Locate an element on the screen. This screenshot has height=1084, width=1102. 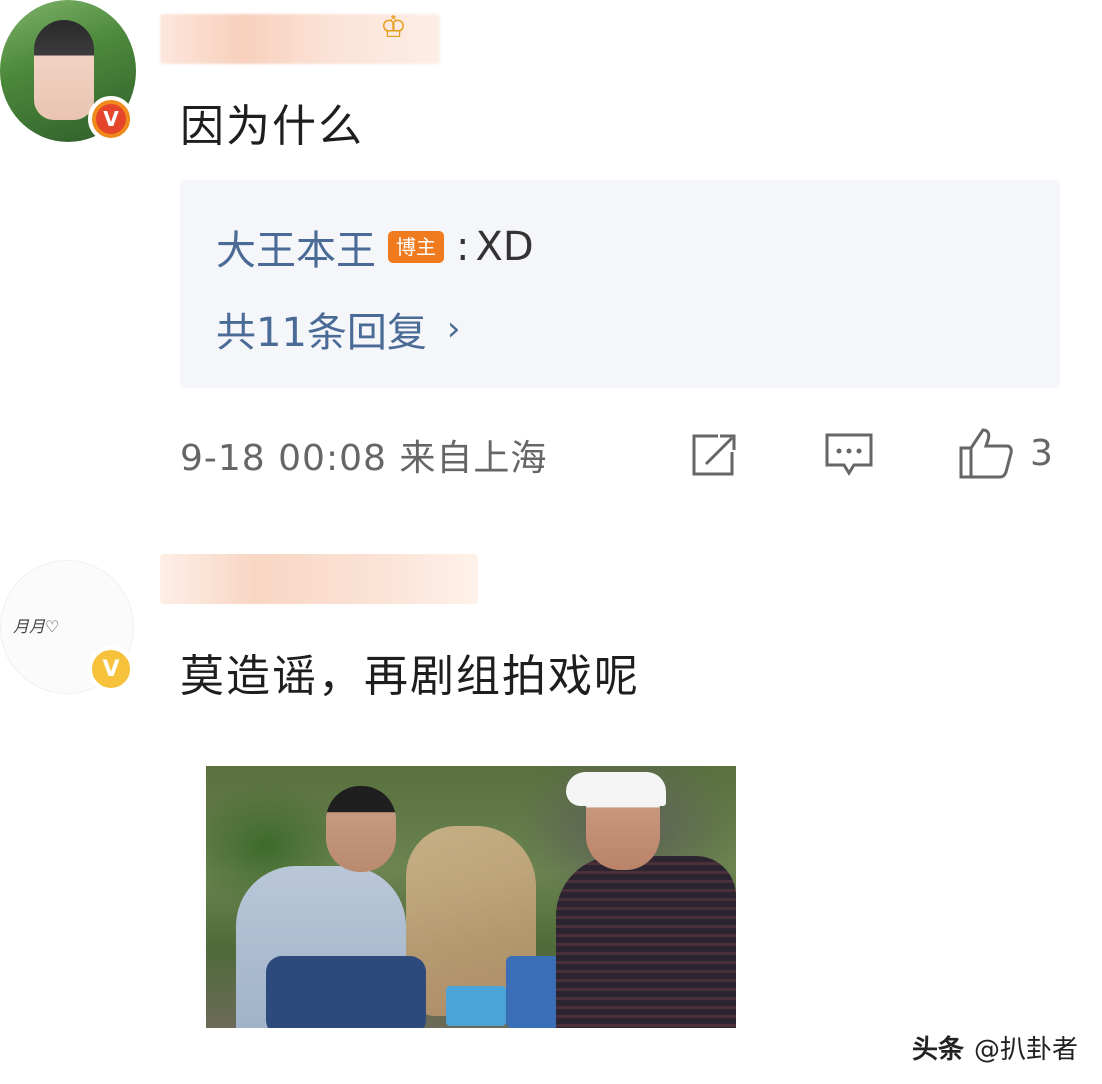
reply-author: 大王本王 is located at coordinates (296, 247).